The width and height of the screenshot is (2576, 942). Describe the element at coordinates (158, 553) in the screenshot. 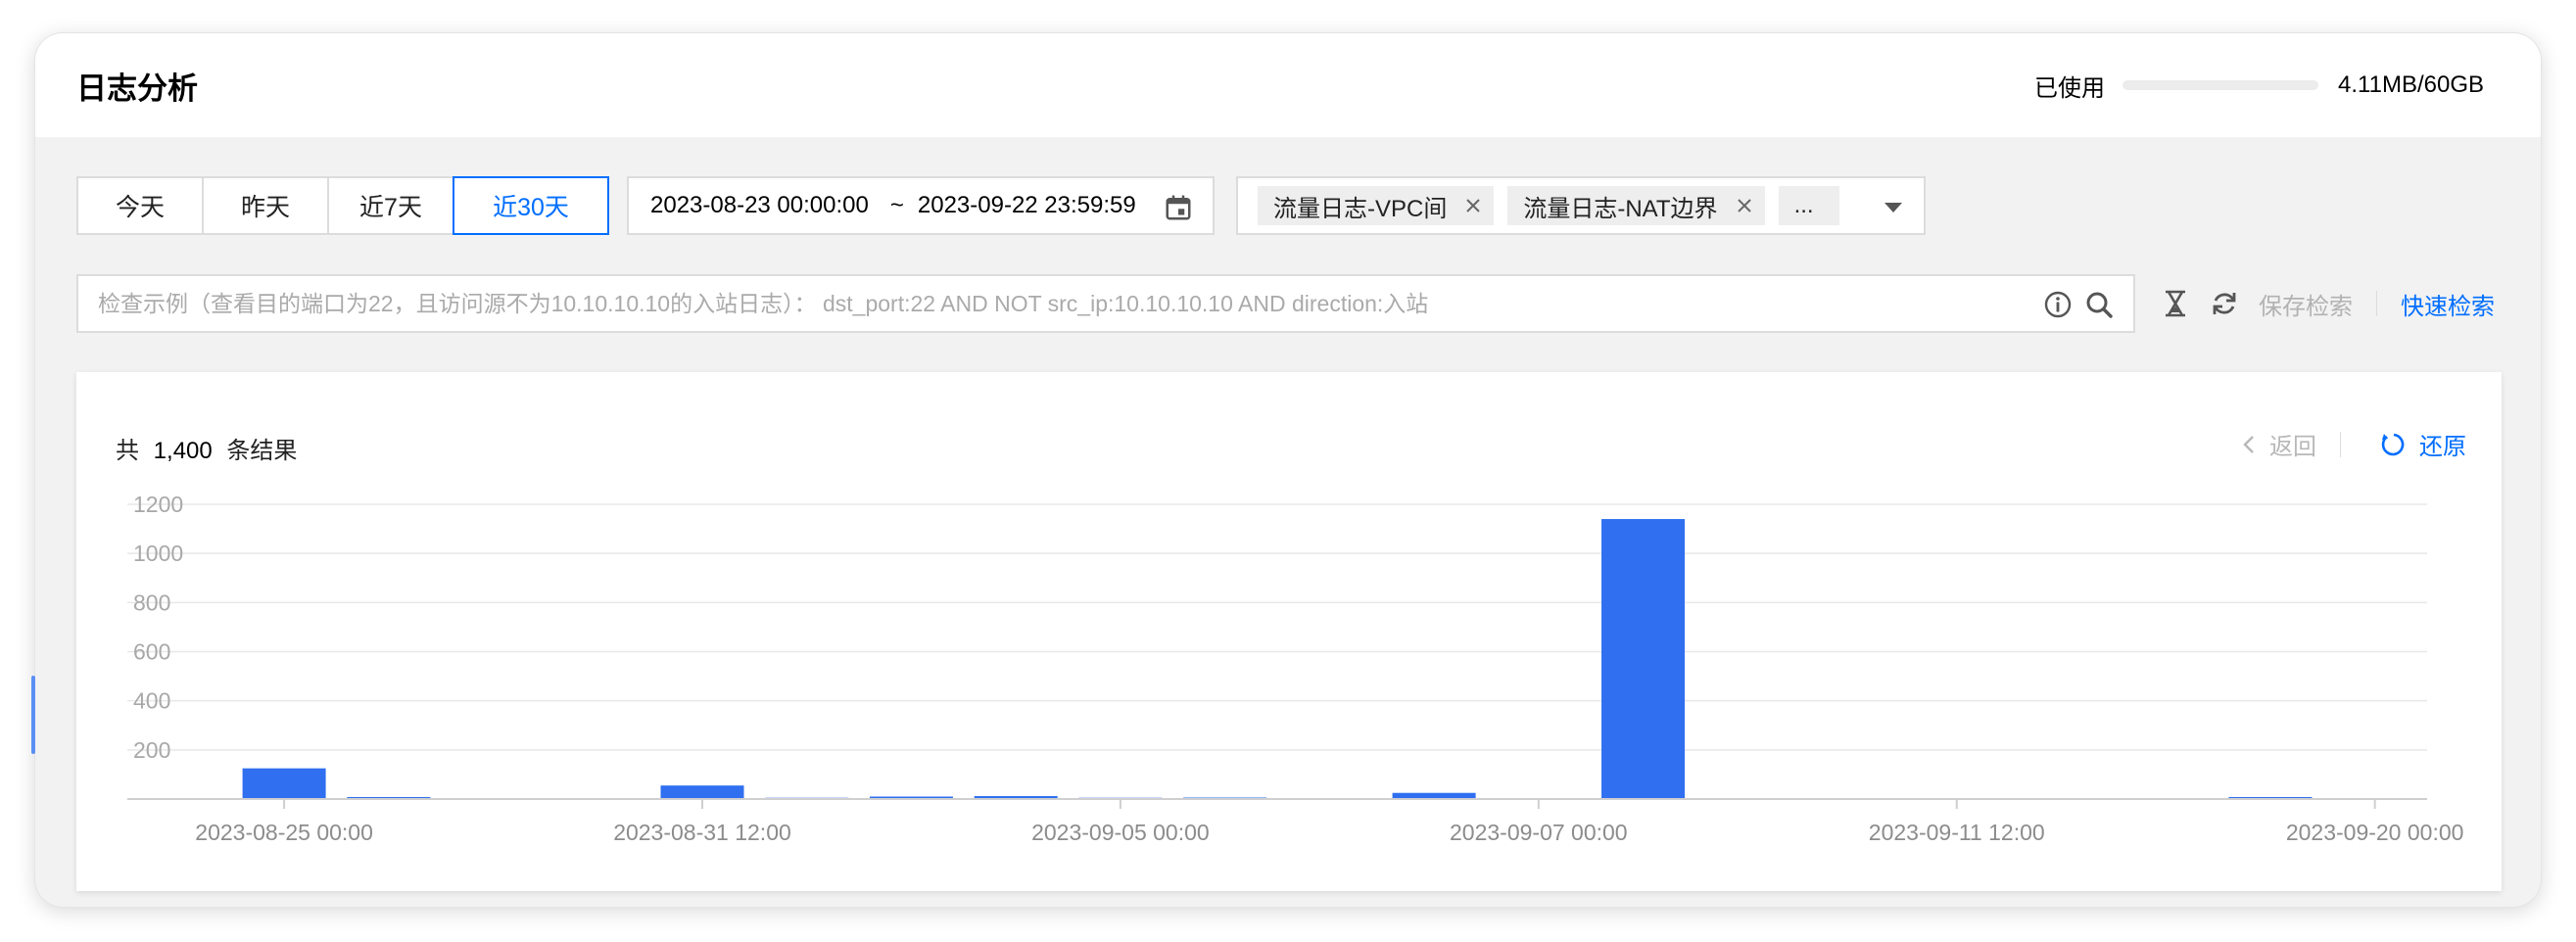

I see `y-tick-label: 1000` at that location.